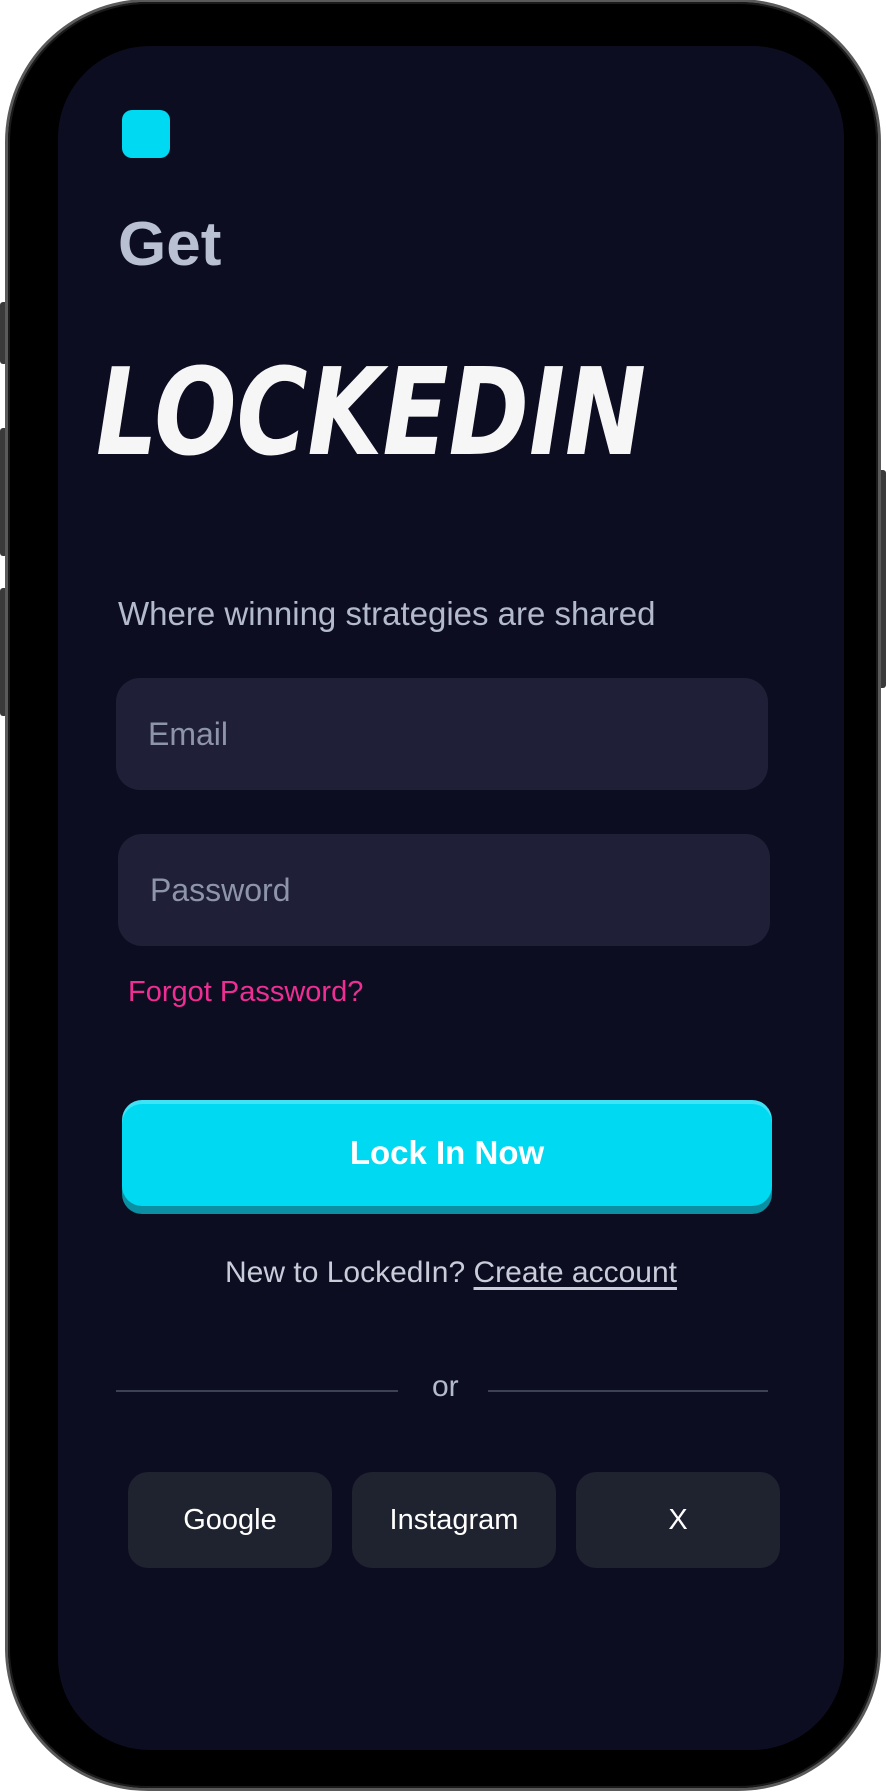 This screenshot has width=886, height=1792. Describe the element at coordinates (628, 1391) in the screenshot. I see `divider-line-right` at that location.